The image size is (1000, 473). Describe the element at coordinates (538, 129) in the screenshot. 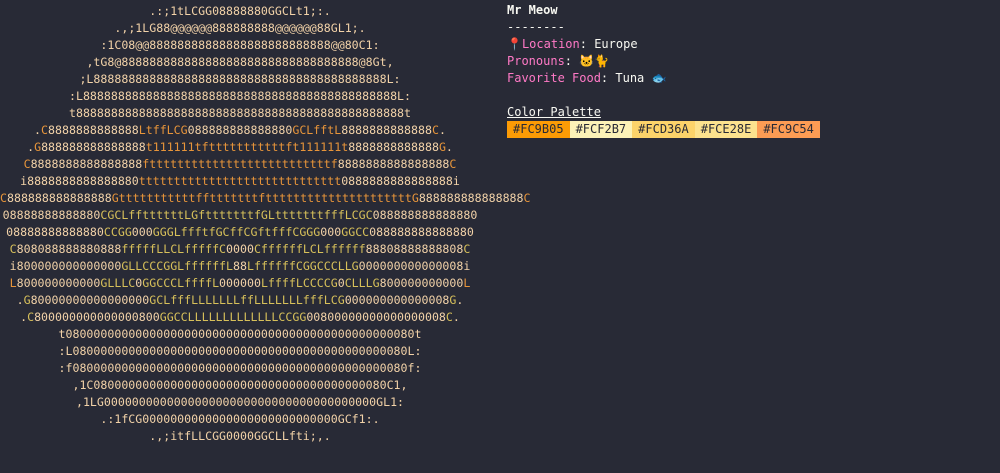

I see `palette-swatch: #FC9B05` at that location.